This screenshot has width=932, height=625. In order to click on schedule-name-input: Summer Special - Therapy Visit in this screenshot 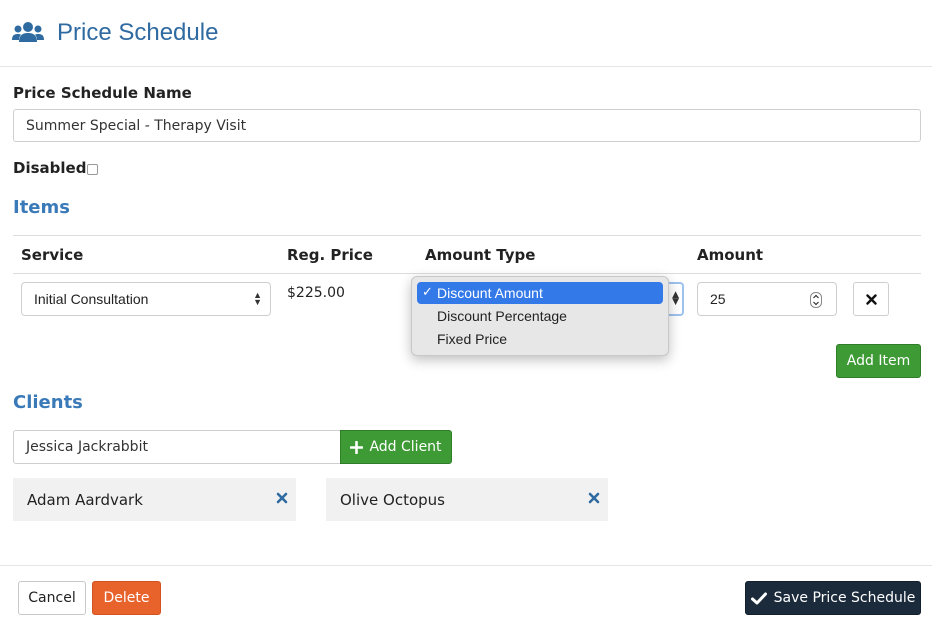, I will do `click(467, 125)`.